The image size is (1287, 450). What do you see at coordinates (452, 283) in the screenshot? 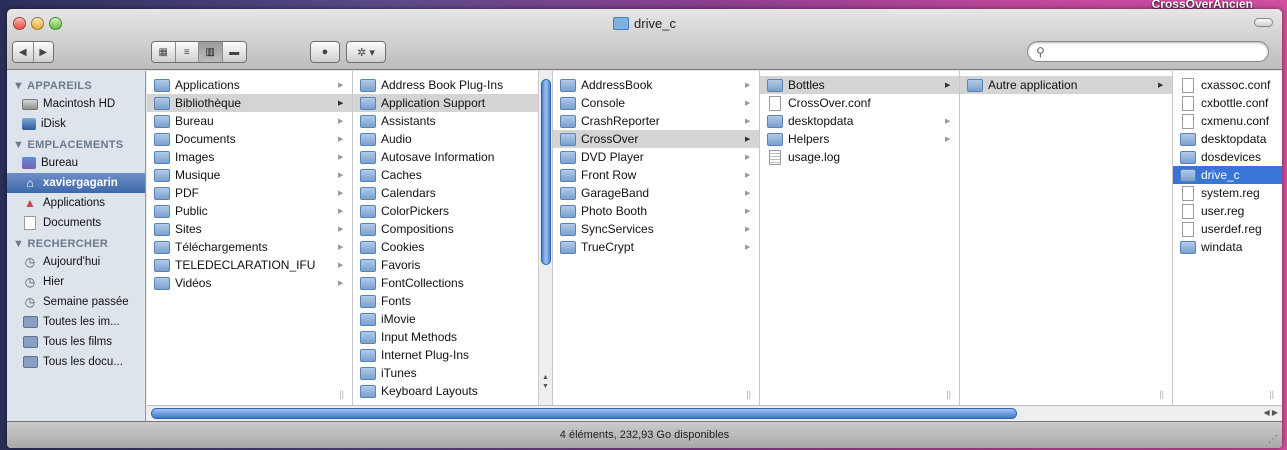
I see `folder-row: FontCollections▶` at bounding box center [452, 283].